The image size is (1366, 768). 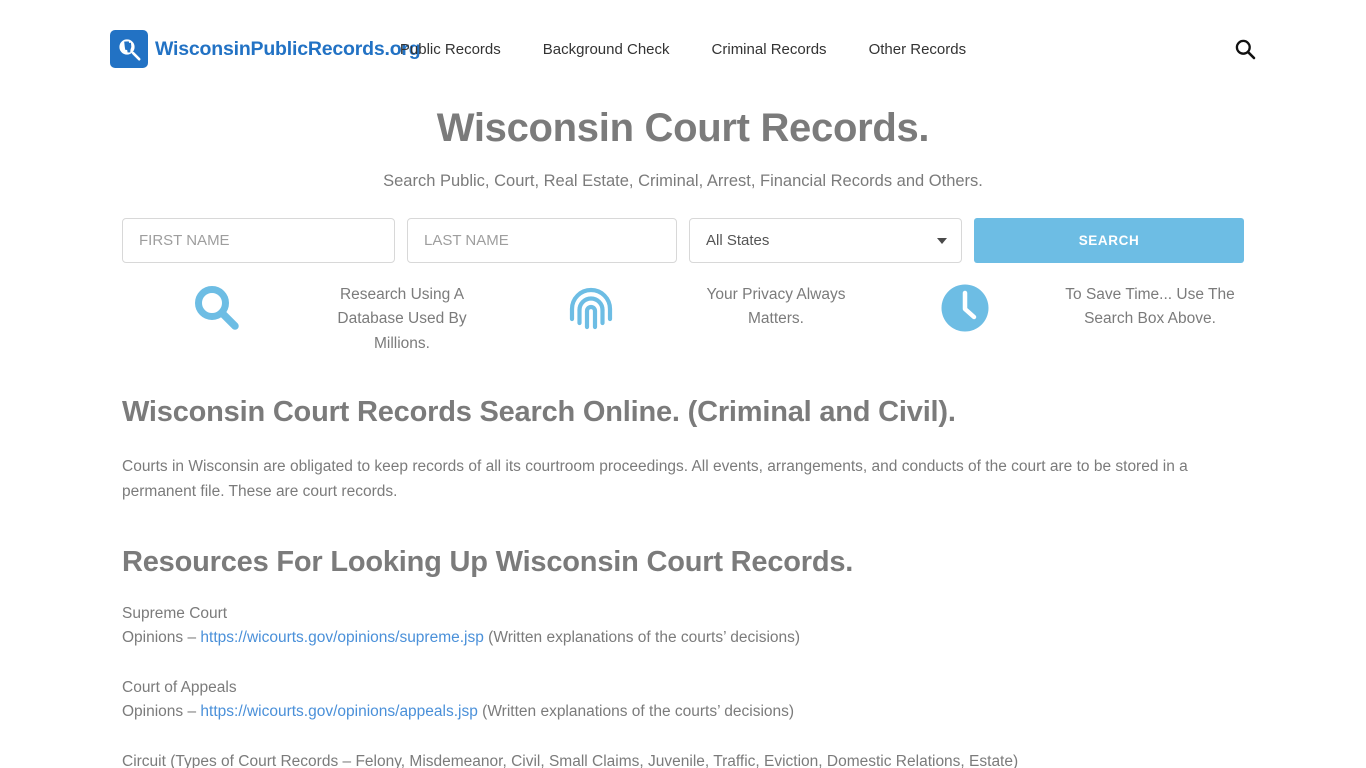 What do you see at coordinates (825, 240) in the screenshot?
I see `state-select: All States` at bounding box center [825, 240].